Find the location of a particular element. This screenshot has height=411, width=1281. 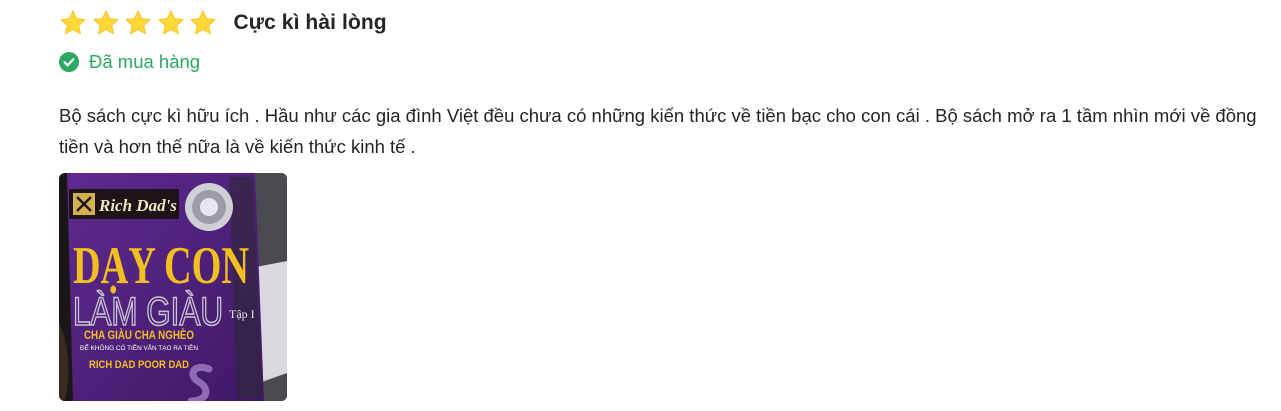

hologram-seal-core is located at coordinates (209, 207).